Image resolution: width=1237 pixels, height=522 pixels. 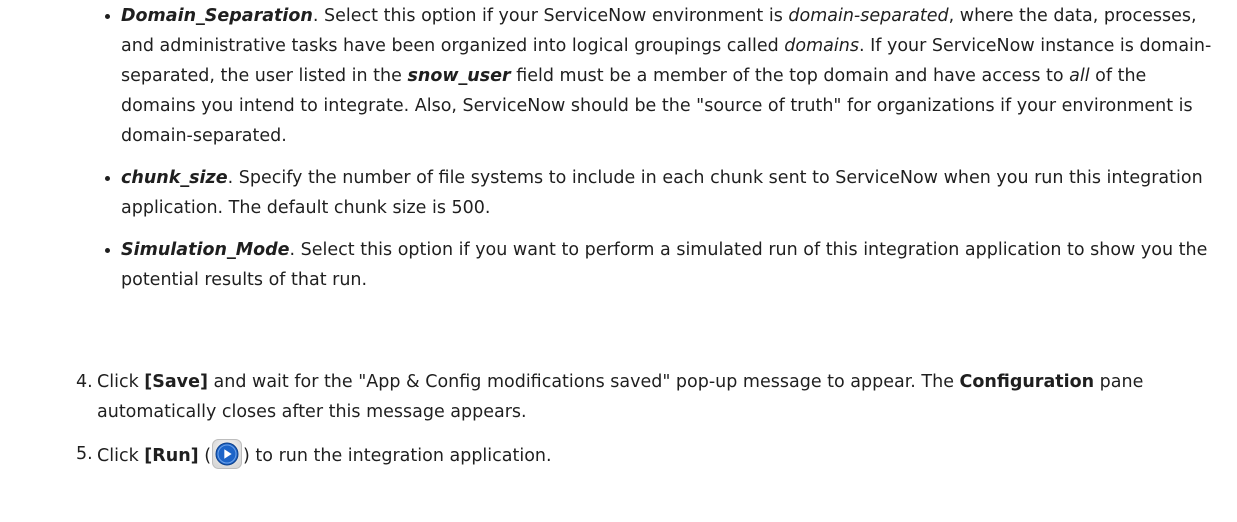 What do you see at coordinates (174, 178) in the screenshot?
I see `term-chunk-size: chunk_size` at bounding box center [174, 178].